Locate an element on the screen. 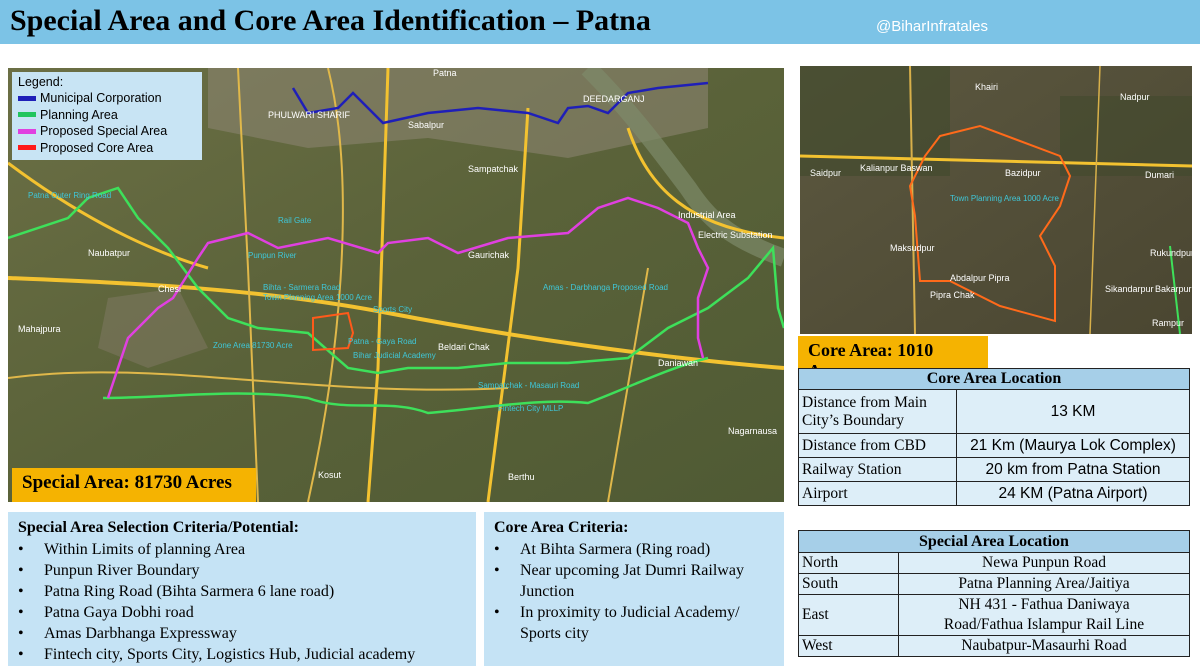 This screenshot has height=670, width=1200. map-label: Patna is located at coordinates (445, 73).